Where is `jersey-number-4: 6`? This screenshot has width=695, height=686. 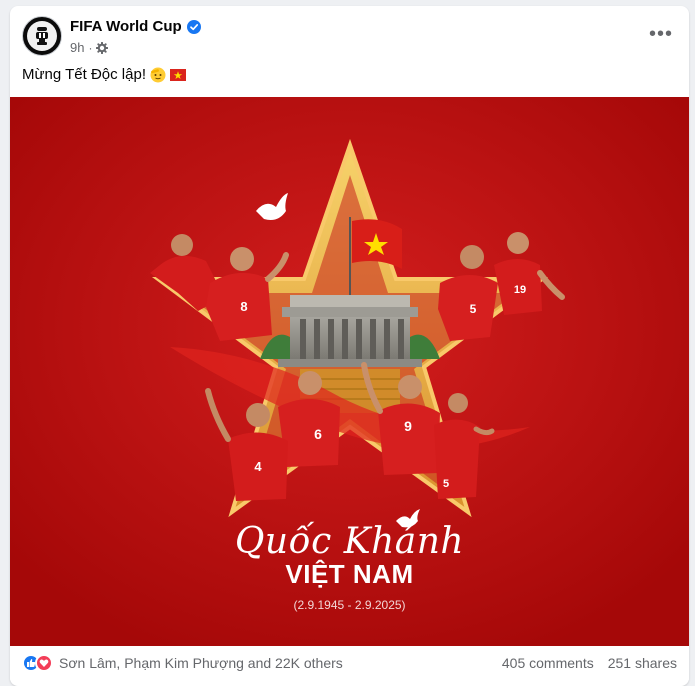
jersey-number-4: 6 is located at coordinates (318, 434).